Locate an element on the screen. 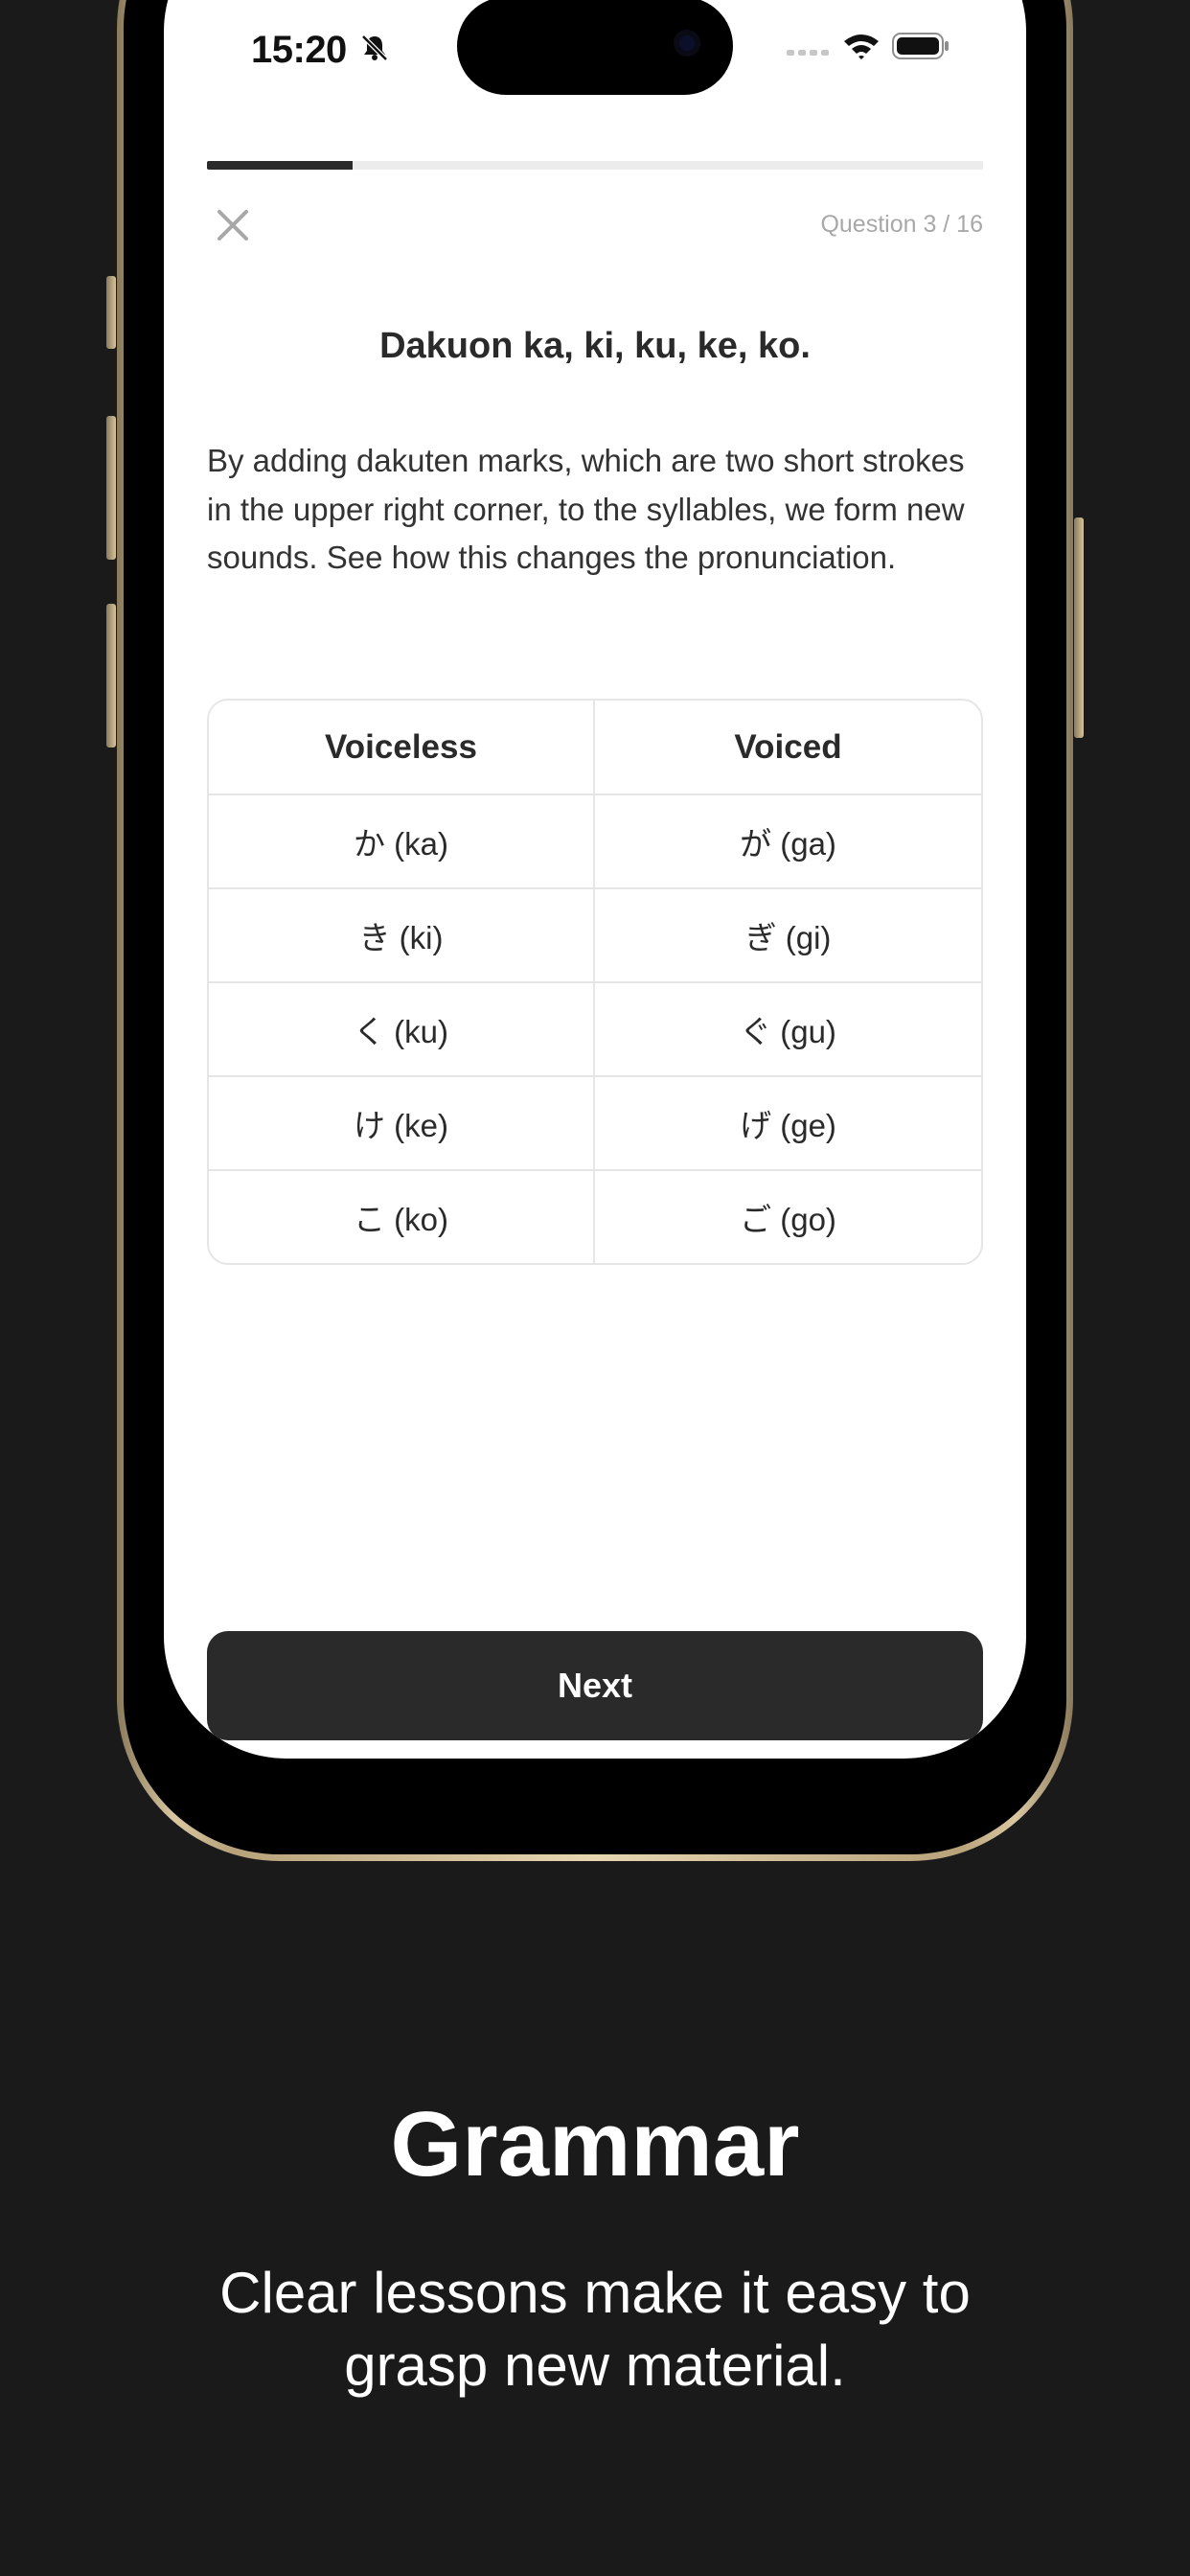  quiz-progress-bar is located at coordinates (595, 165).